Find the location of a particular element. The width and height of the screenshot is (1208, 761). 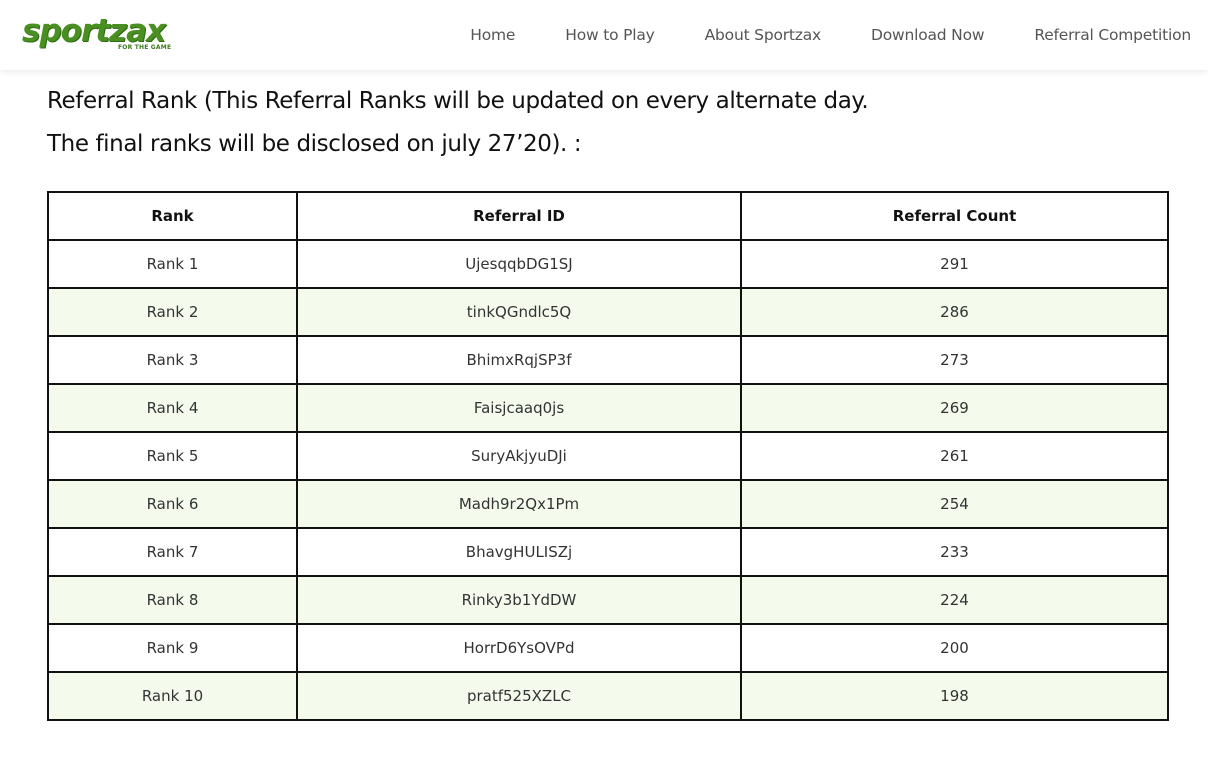

logo-tagline: FOR THE GAME is located at coordinates (145, 47).